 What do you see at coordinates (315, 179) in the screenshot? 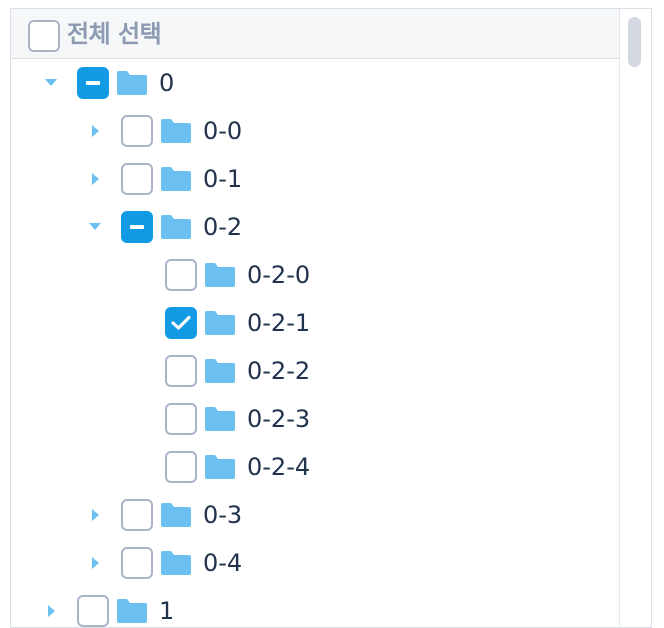
I see `tree-node-0-1: 0-1` at bounding box center [315, 179].